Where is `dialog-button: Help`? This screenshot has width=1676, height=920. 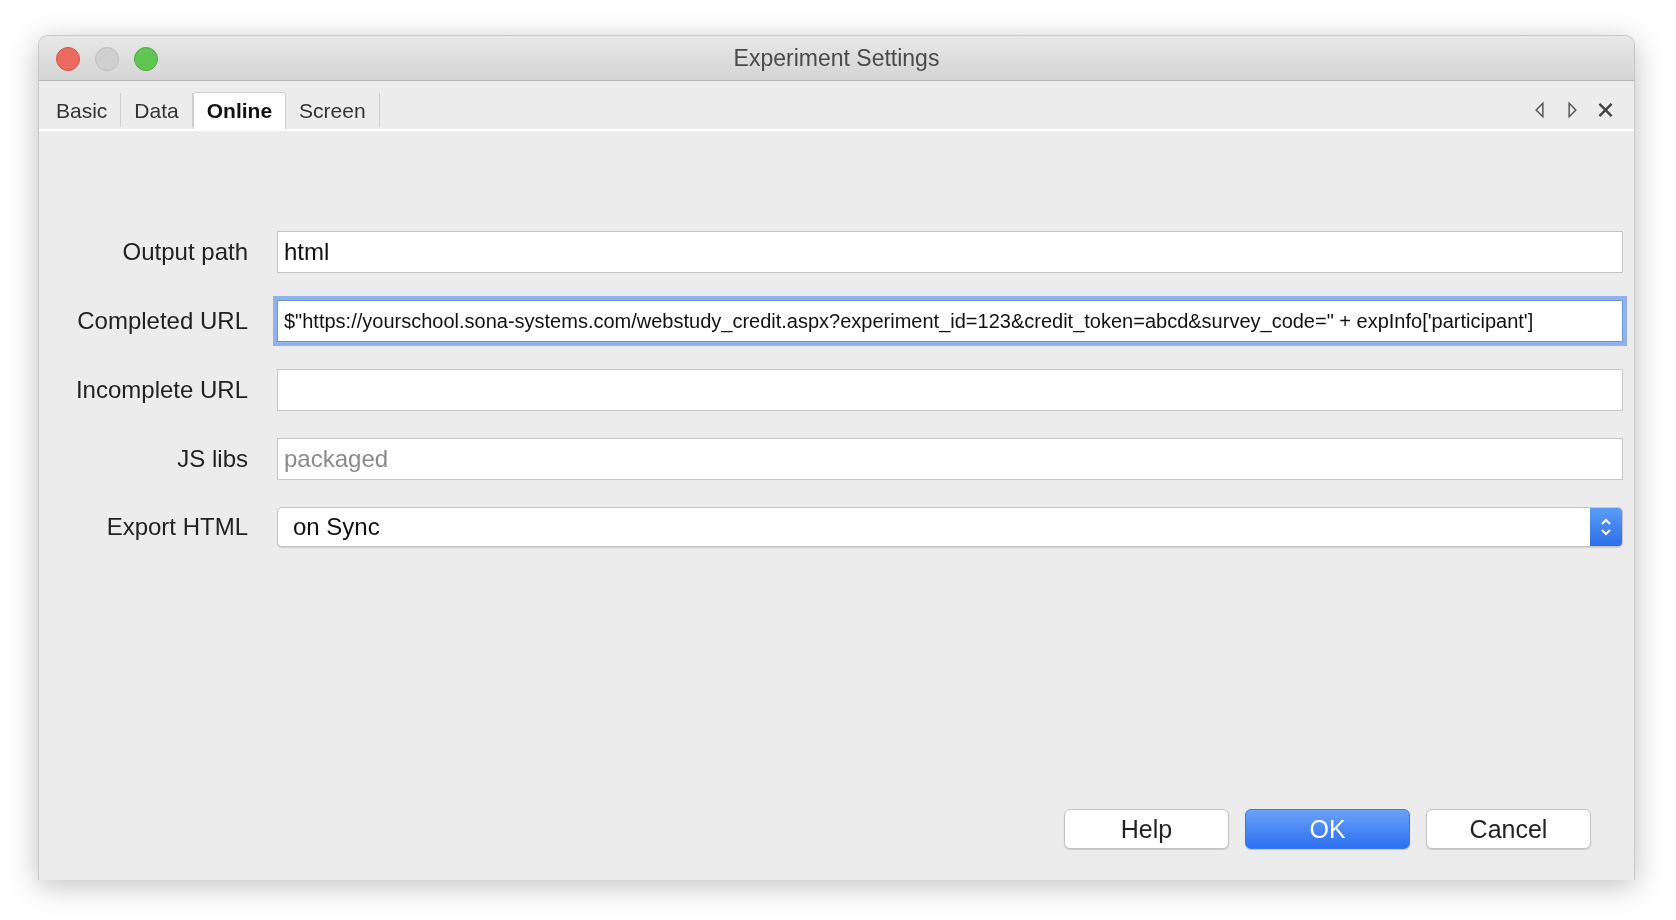
dialog-button: Help is located at coordinates (1146, 829).